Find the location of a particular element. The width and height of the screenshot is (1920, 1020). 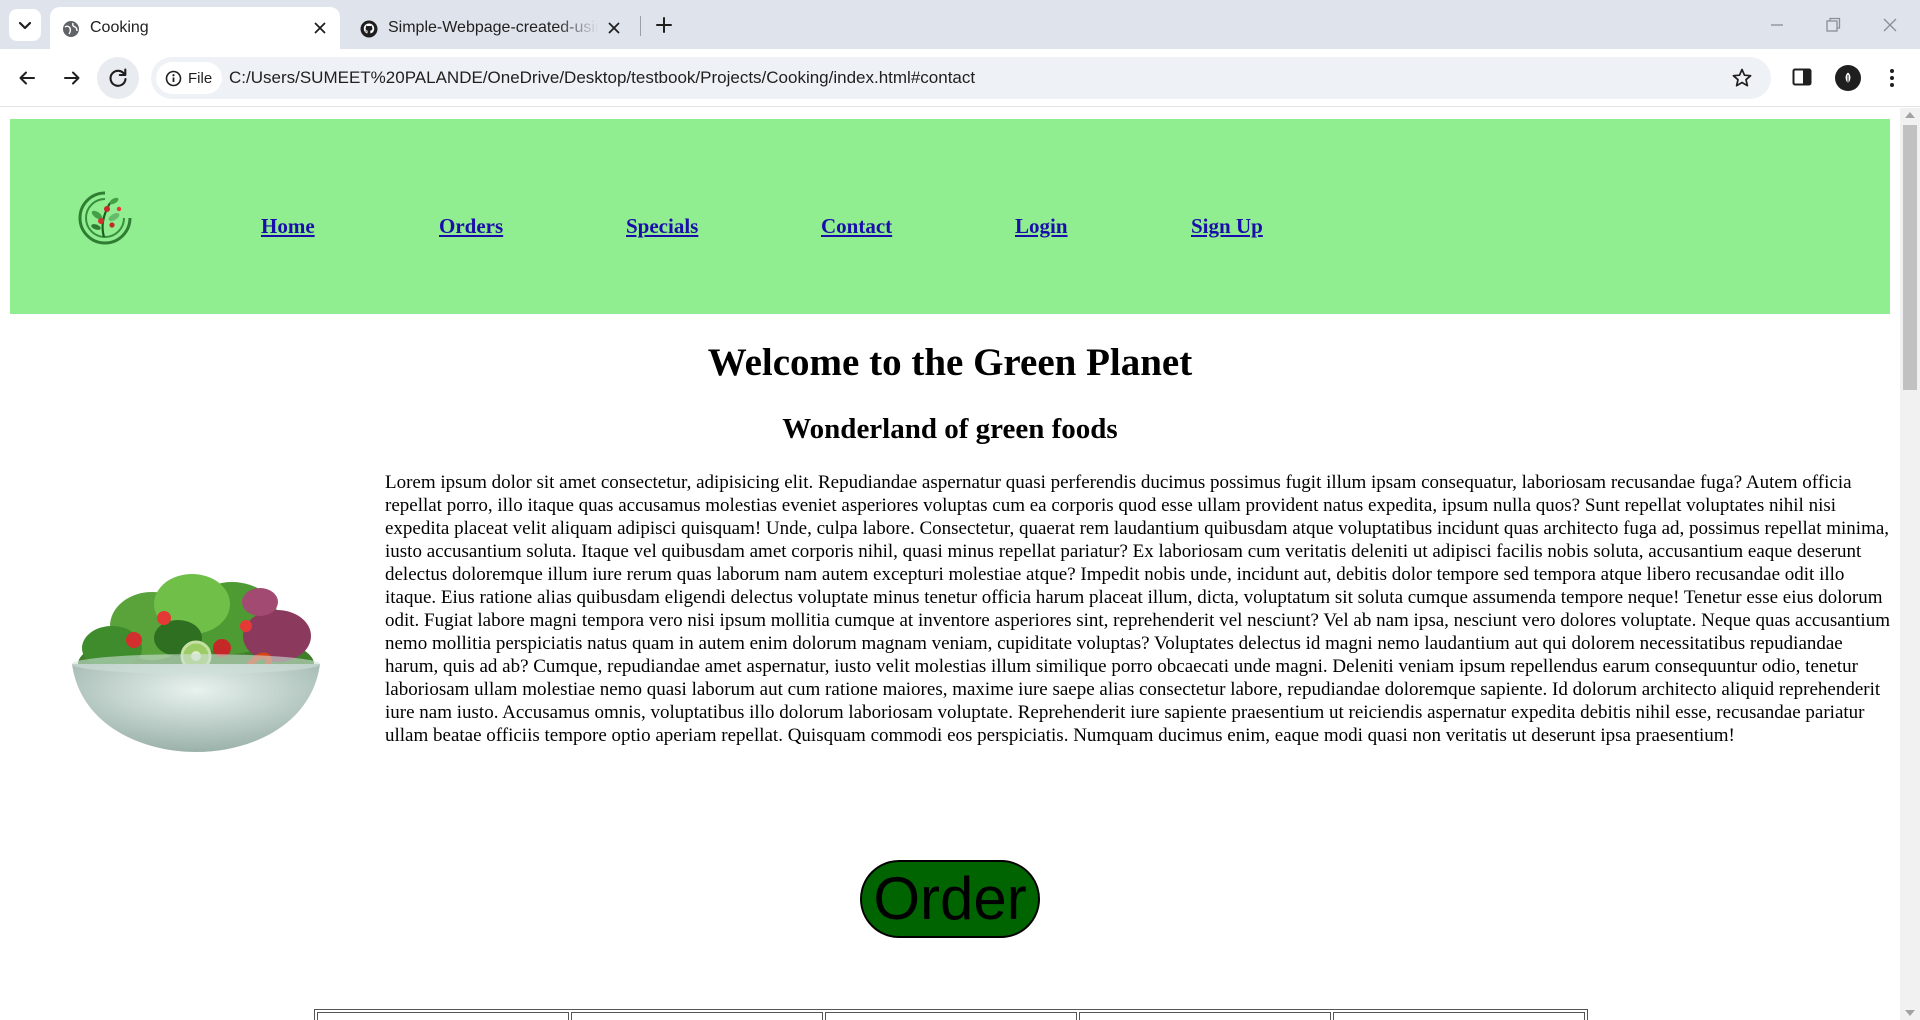

minimize-icon is located at coordinates (1777, 25).